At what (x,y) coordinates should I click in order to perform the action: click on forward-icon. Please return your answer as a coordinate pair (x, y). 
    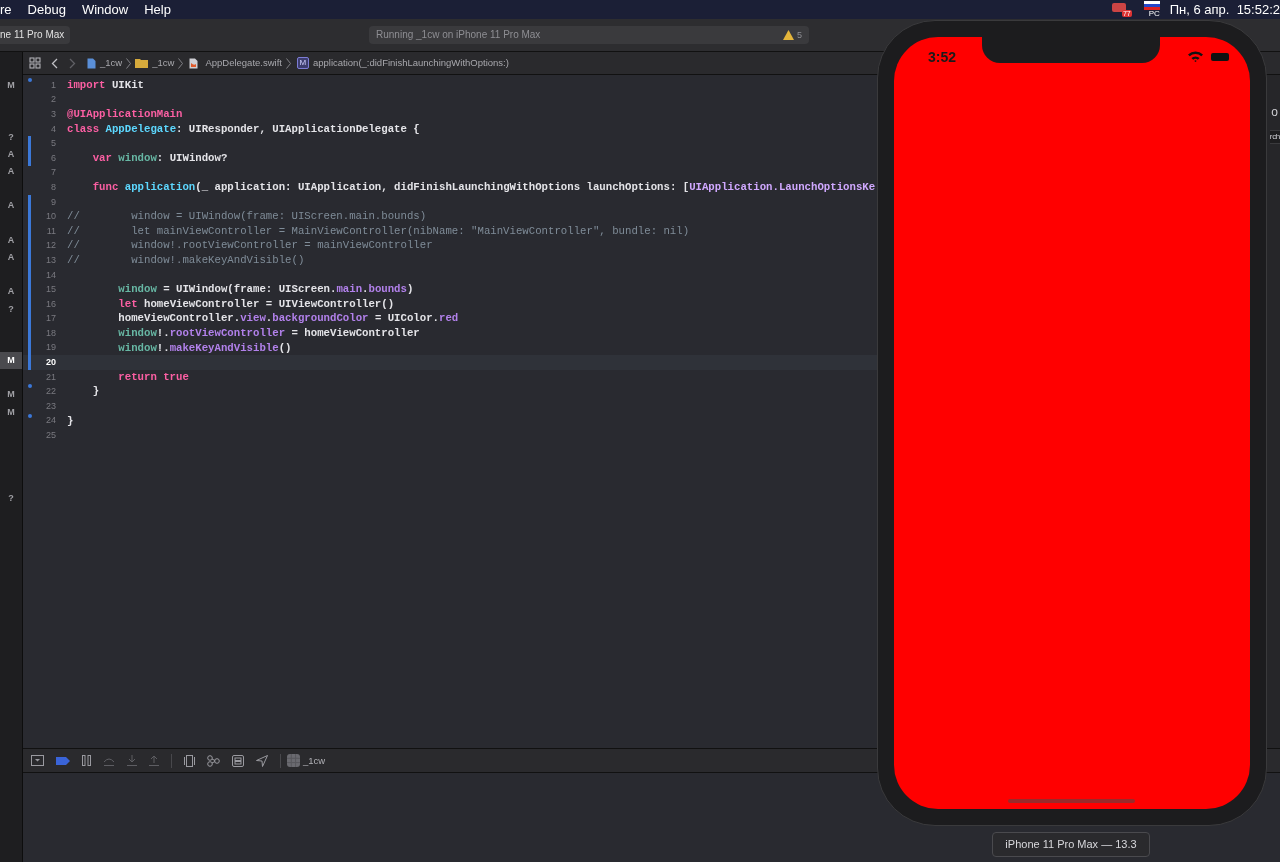
    Looking at the image, I should click on (72, 63).